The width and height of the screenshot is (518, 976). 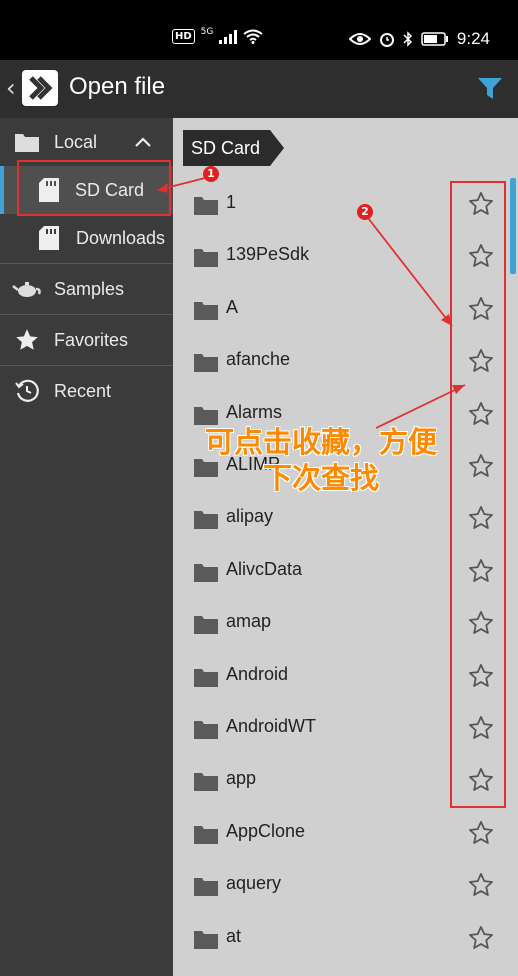 What do you see at coordinates (27, 390) in the screenshot?
I see `history-icon` at bounding box center [27, 390].